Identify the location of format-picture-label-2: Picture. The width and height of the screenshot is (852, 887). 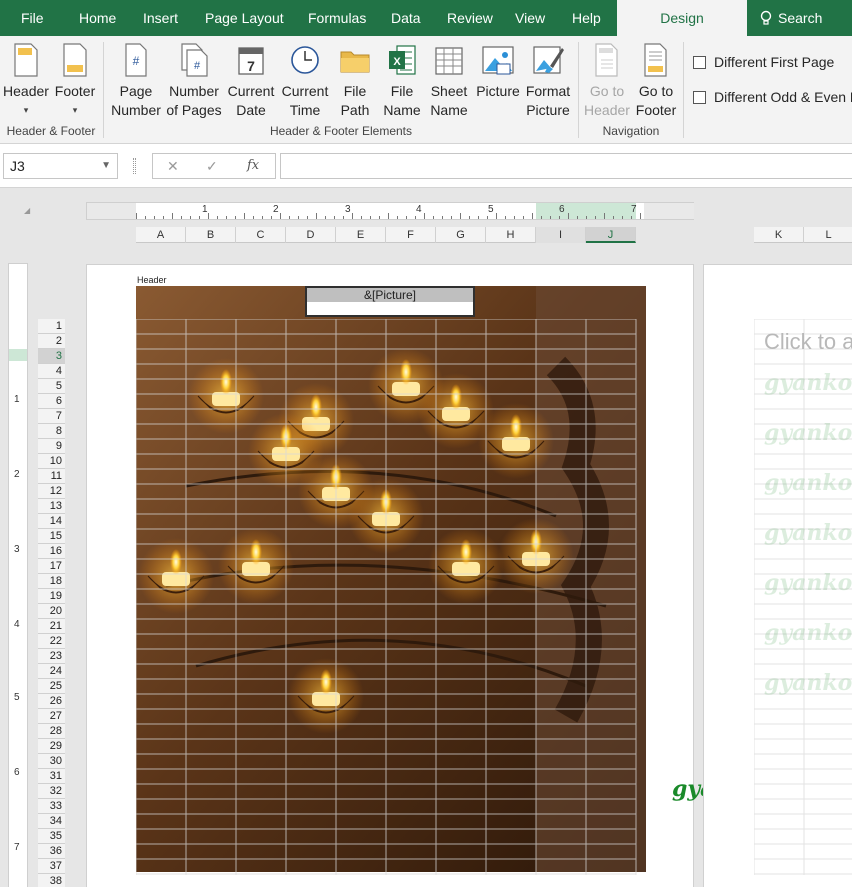
(548, 110).